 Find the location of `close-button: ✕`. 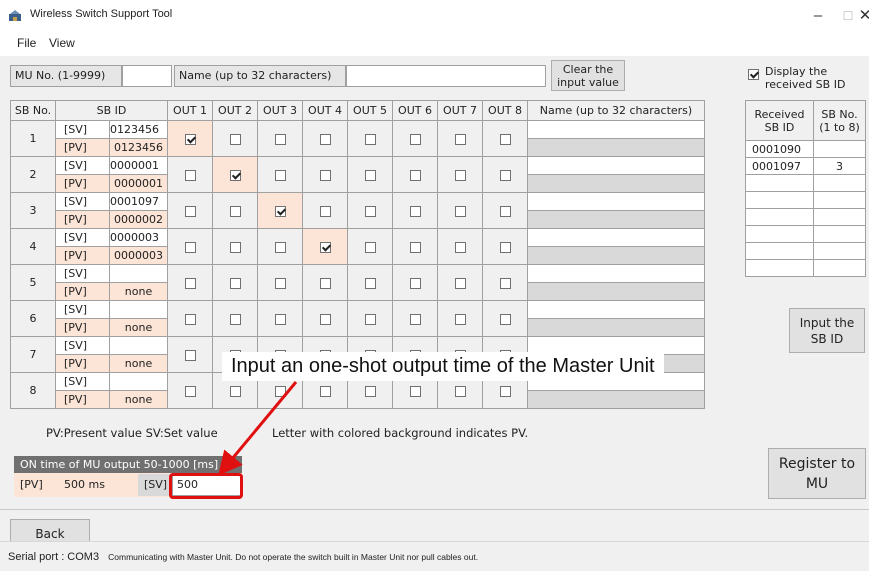

close-button: ✕ is located at coordinates (857, 16).